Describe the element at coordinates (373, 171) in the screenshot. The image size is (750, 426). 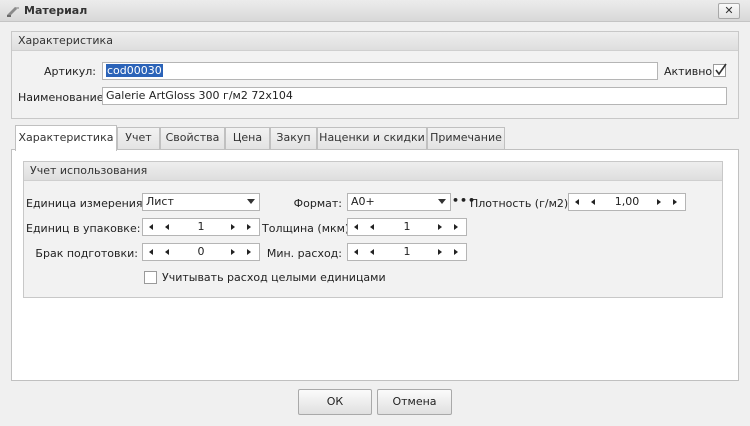
I see `usage-group-header: Учет использования` at that location.